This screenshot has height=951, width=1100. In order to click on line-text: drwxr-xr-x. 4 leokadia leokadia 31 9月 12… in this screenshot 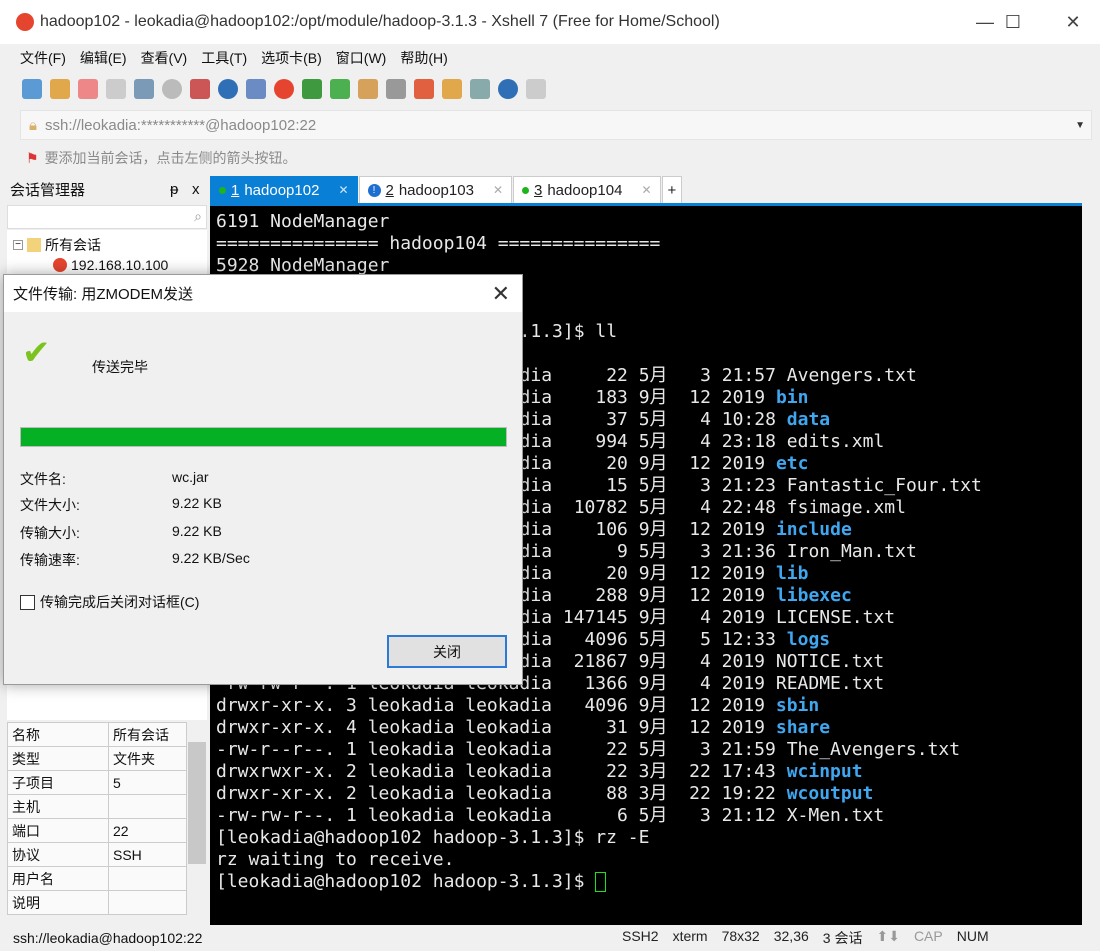, I will do `click(496, 727)`.